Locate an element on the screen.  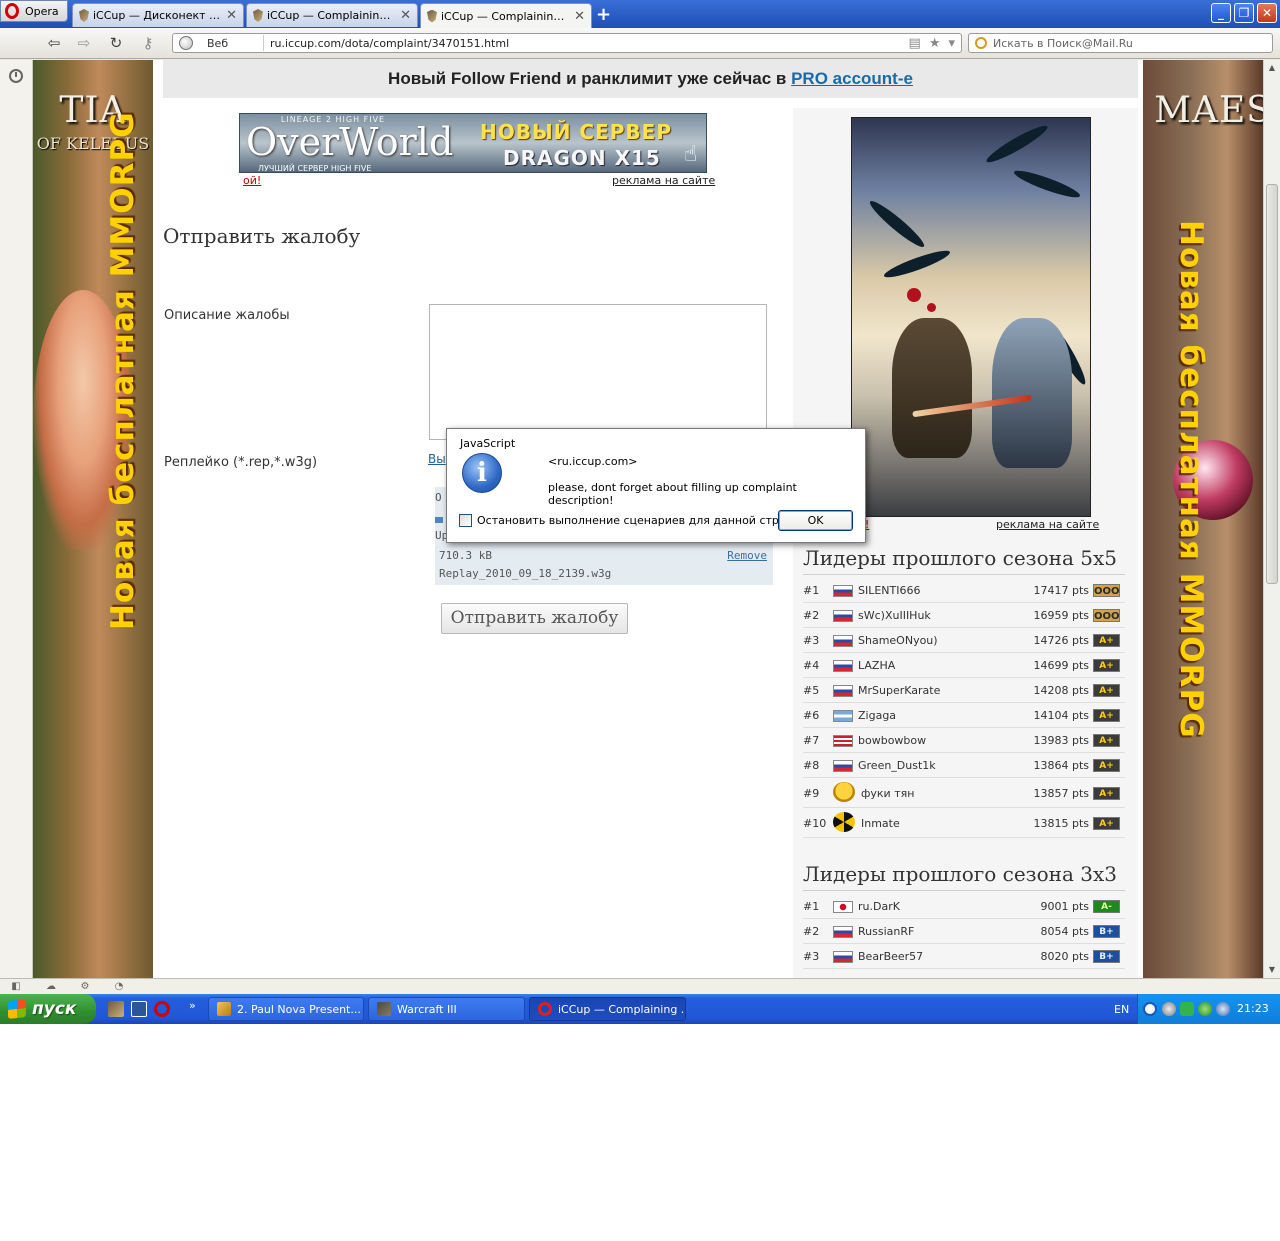
leader-name: Inmate is located at coordinates (880, 823).